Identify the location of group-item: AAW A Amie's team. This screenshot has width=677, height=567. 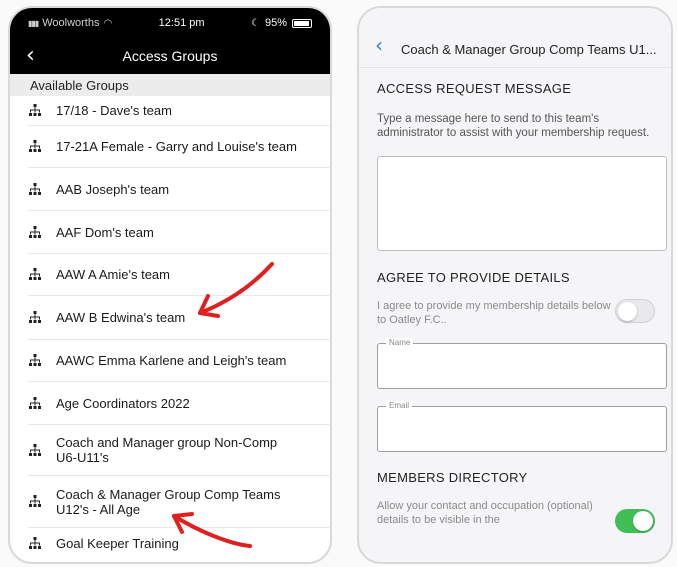
(179, 275).